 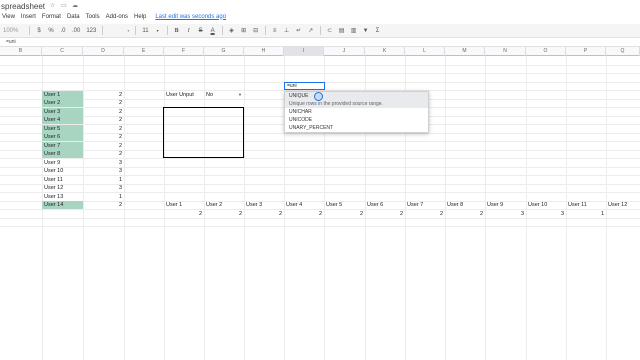 What do you see at coordinates (546, 205) in the screenshot?
I see `horizontal-user-name: User 10` at bounding box center [546, 205].